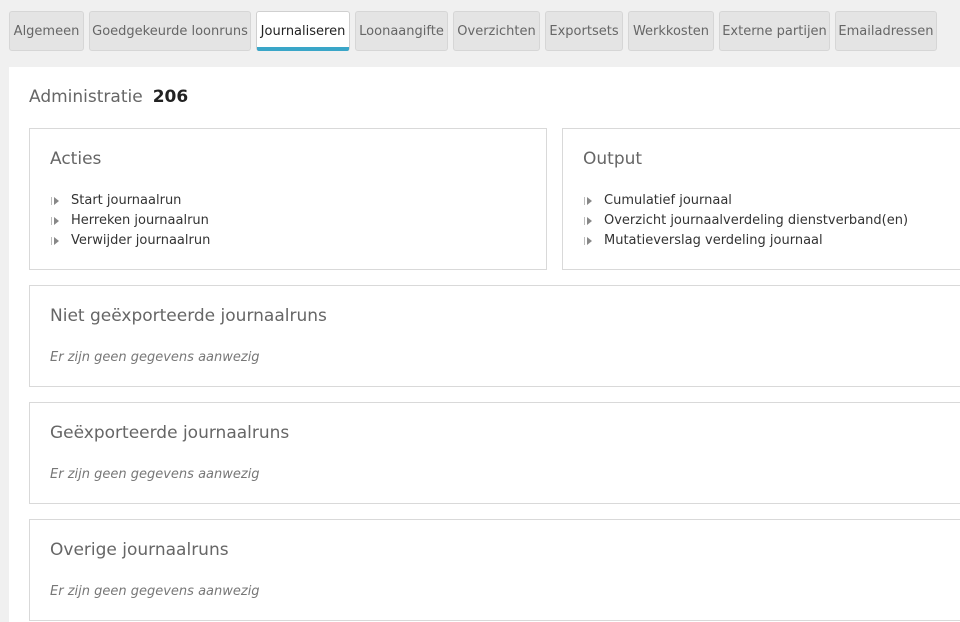  Describe the element at coordinates (584, 31) in the screenshot. I see `tab-exportsets: Exportsets` at that location.